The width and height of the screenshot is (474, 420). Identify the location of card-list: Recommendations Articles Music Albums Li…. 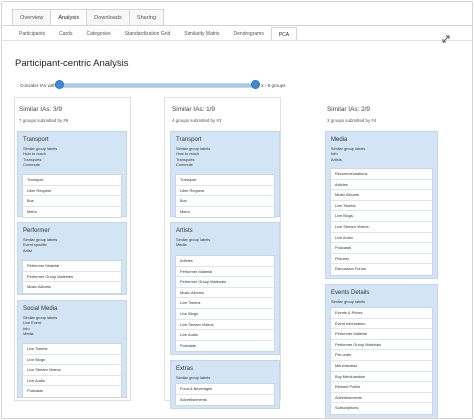
(381, 222).